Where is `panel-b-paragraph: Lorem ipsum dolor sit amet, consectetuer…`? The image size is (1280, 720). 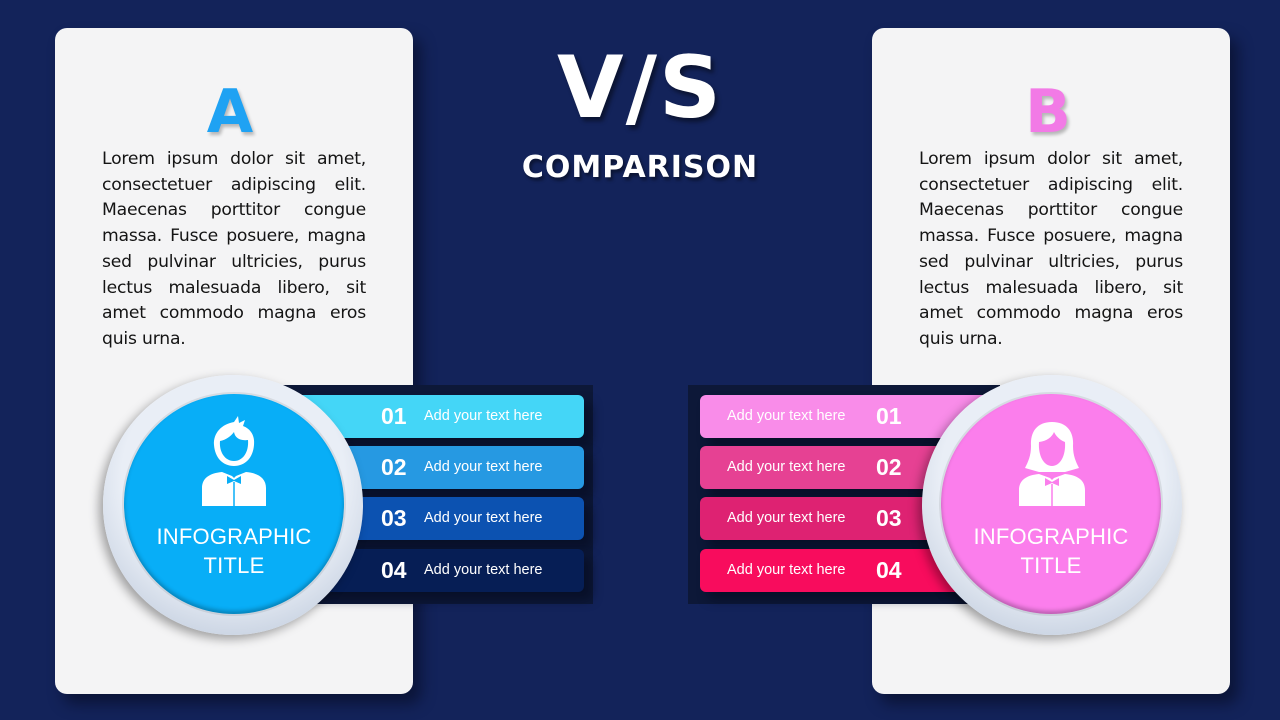
panel-b-paragraph: Lorem ipsum dolor sit amet, consectetuer… is located at coordinates (1051, 249).